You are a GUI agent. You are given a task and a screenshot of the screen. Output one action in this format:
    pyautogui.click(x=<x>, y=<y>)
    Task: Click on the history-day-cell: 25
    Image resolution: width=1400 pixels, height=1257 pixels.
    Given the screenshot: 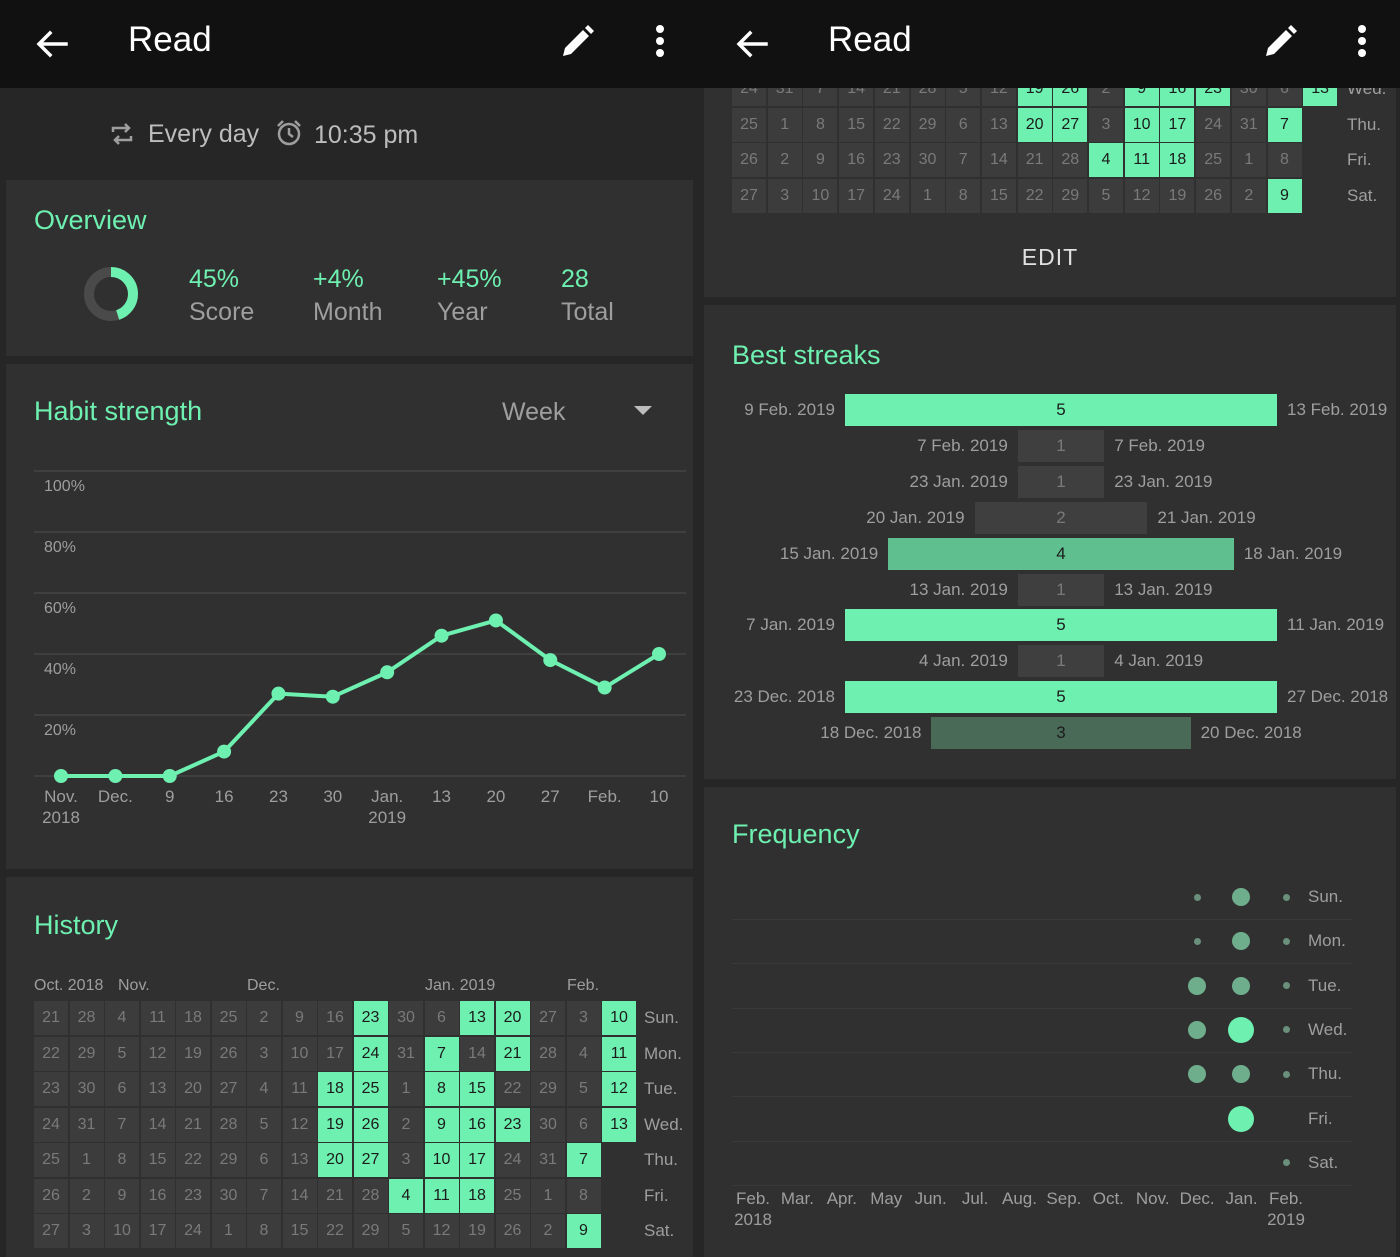 What is the action you would take?
    pyautogui.click(x=512, y=1195)
    